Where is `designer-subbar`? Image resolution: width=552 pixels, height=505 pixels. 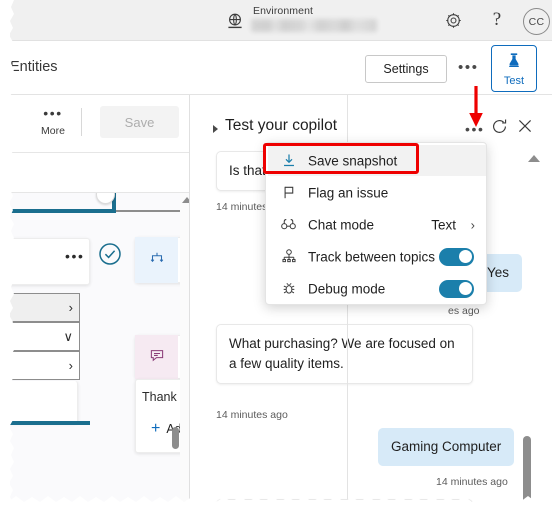
designer-subbar is located at coordinates (99, 173).